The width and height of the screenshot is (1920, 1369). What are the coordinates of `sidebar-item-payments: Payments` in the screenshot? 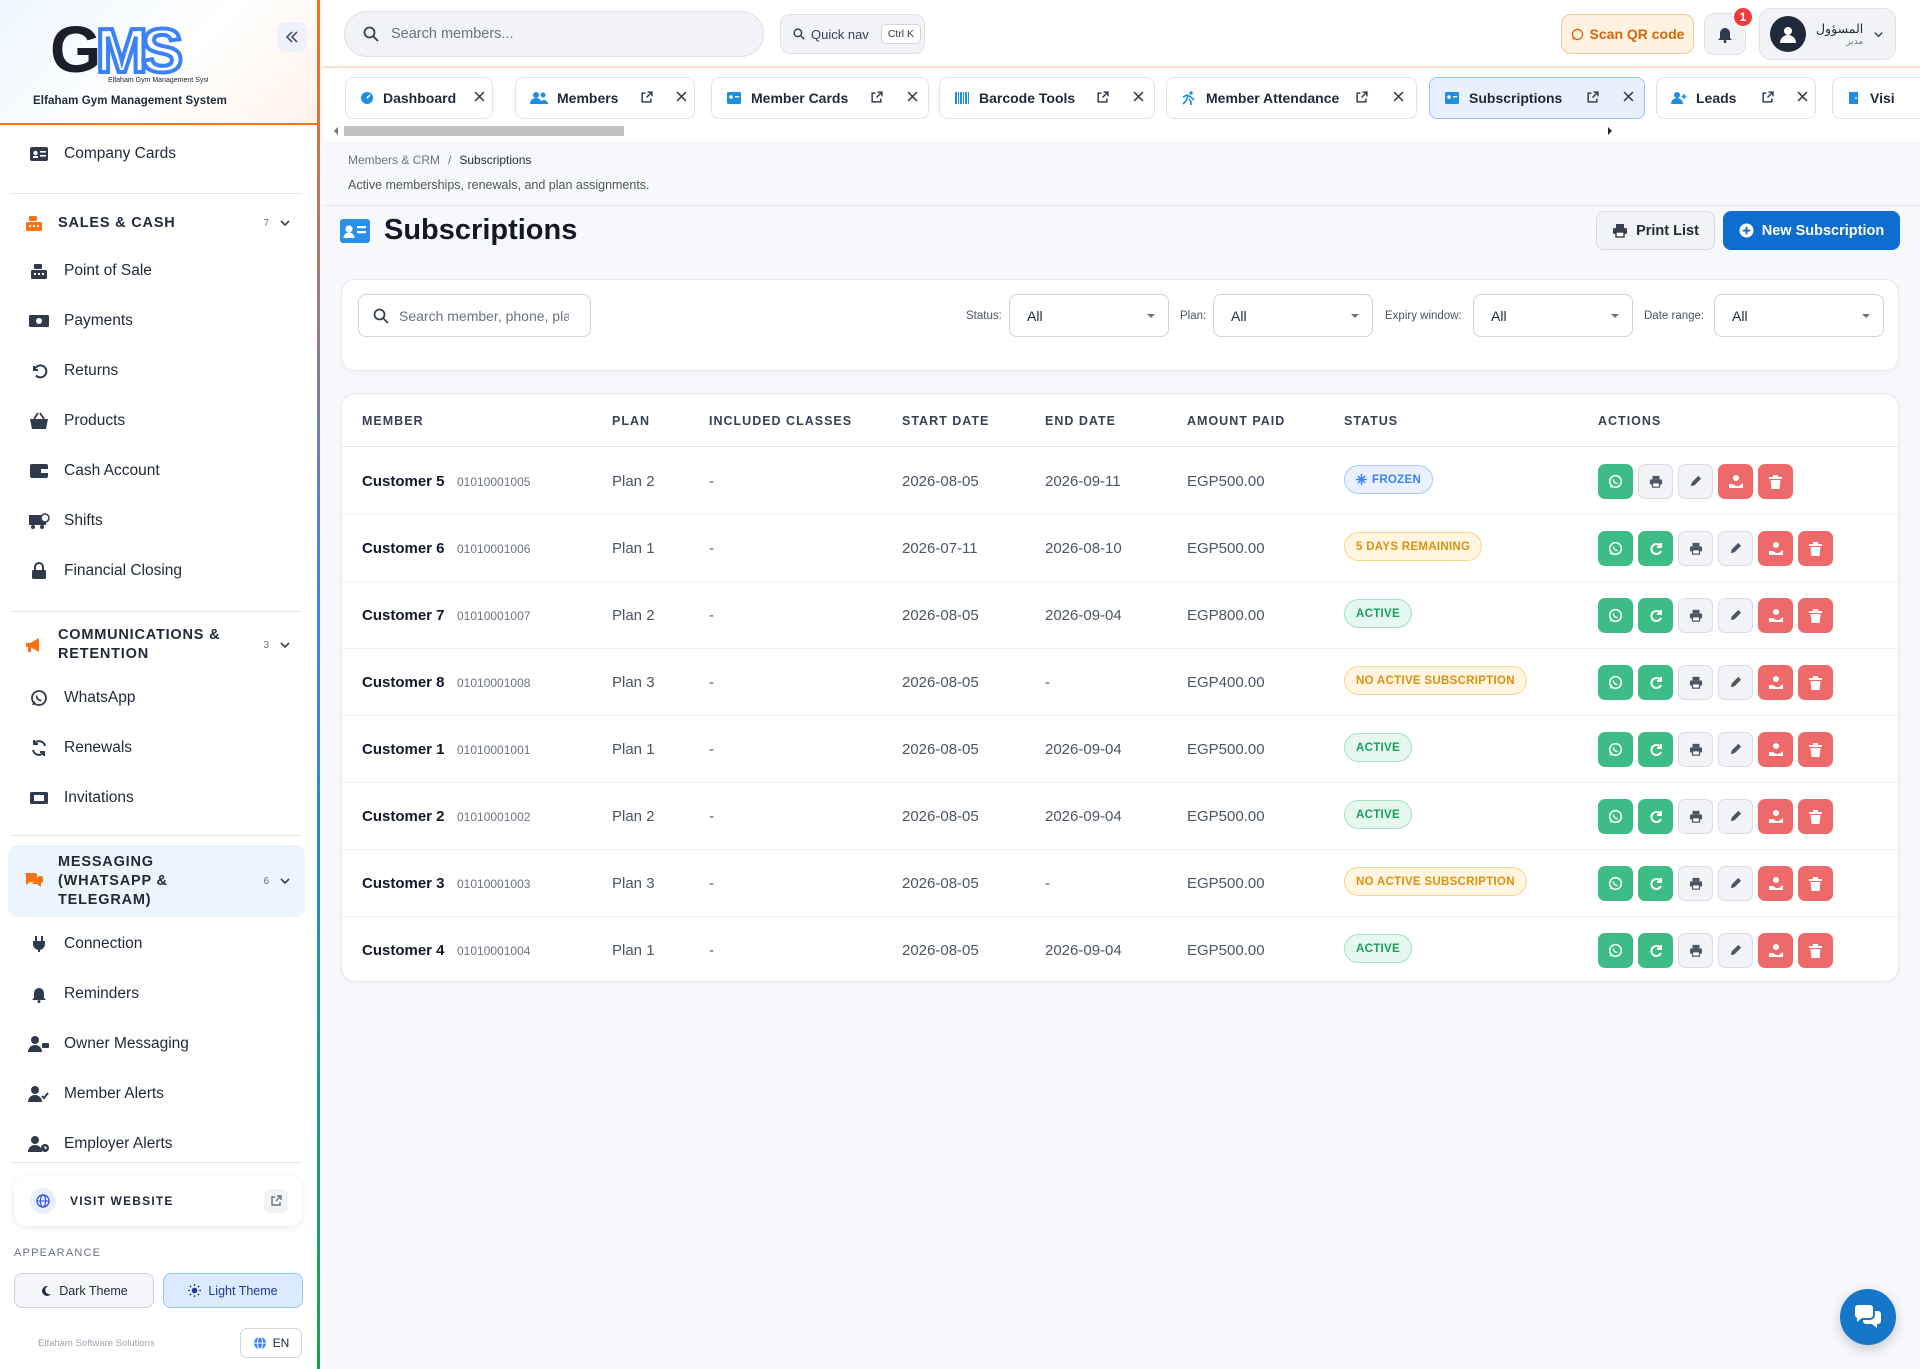 It's located at (152, 321).